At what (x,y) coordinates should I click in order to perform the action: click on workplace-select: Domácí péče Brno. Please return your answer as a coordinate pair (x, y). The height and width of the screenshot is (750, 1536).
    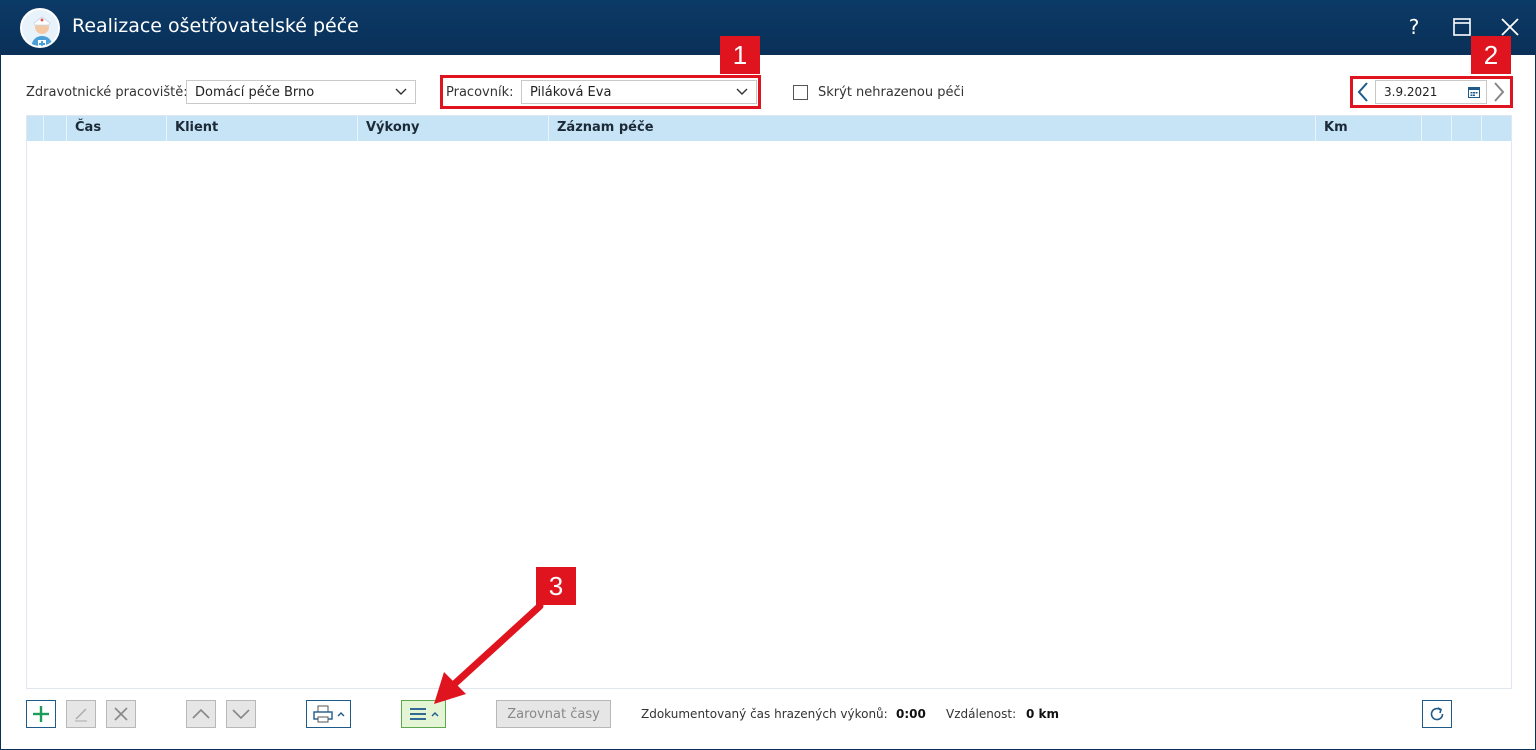
    Looking at the image, I should click on (301, 92).